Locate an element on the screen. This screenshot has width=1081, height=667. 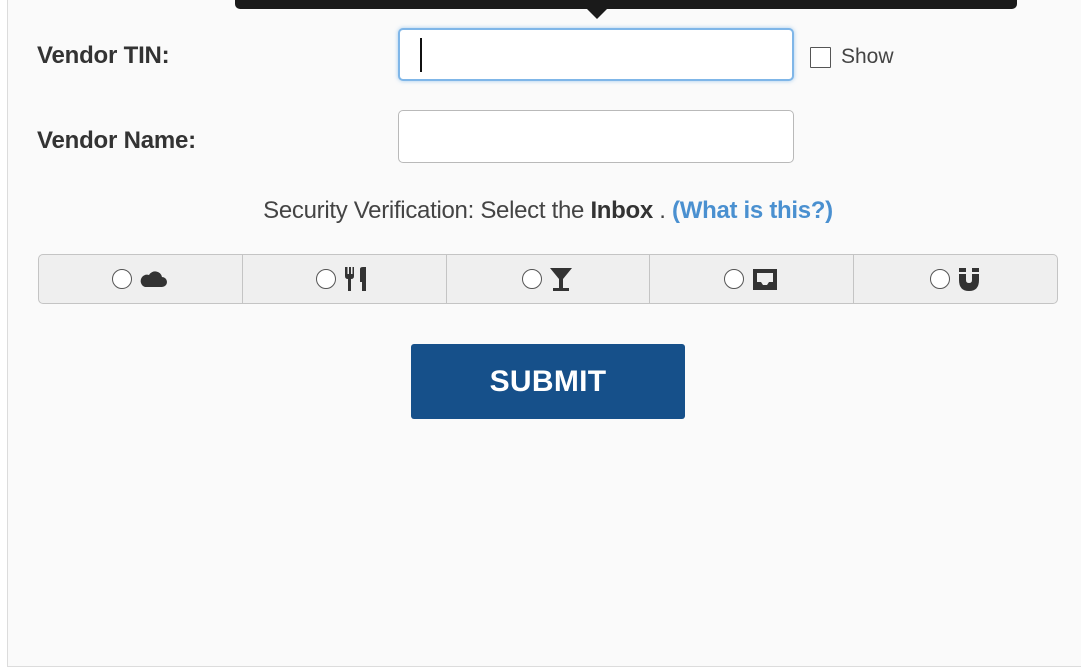
verification-target: Inbox is located at coordinates (621, 210).